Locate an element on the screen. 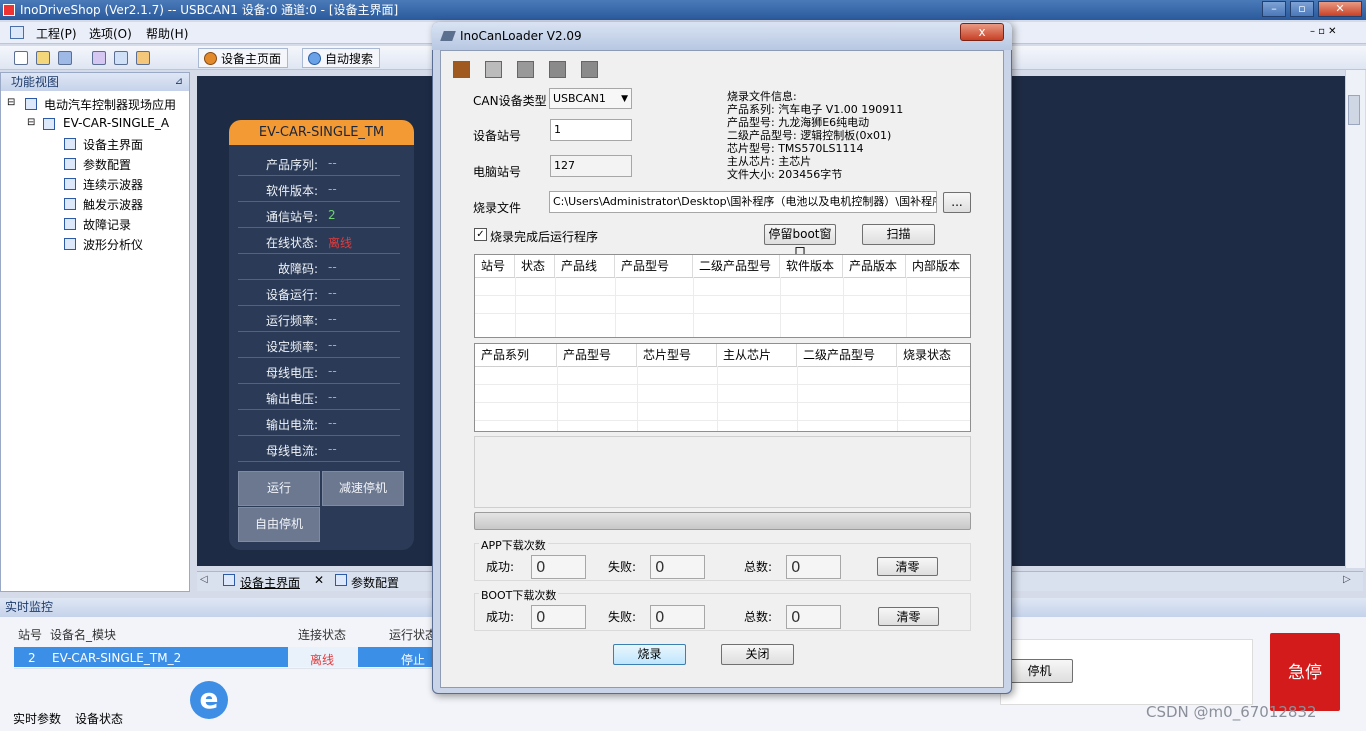  card-row: 在线状态: 离线 is located at coordinates (319, 241).